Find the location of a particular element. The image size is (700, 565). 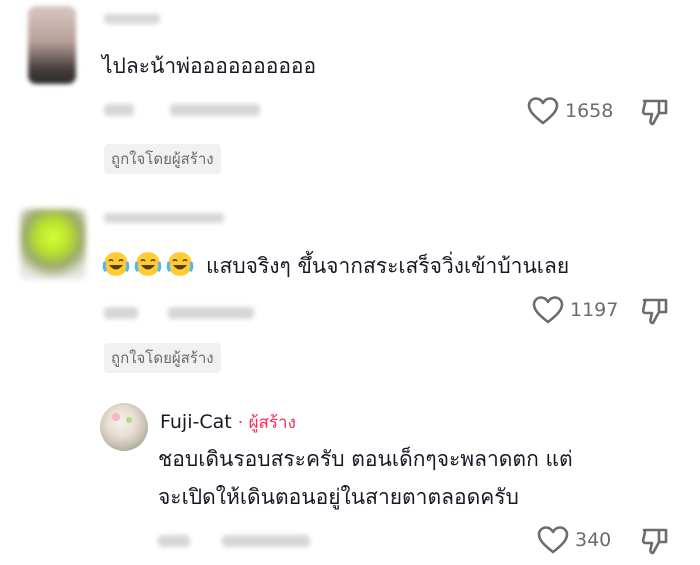

like-count: 1197 is located at coordinates (594, 310).